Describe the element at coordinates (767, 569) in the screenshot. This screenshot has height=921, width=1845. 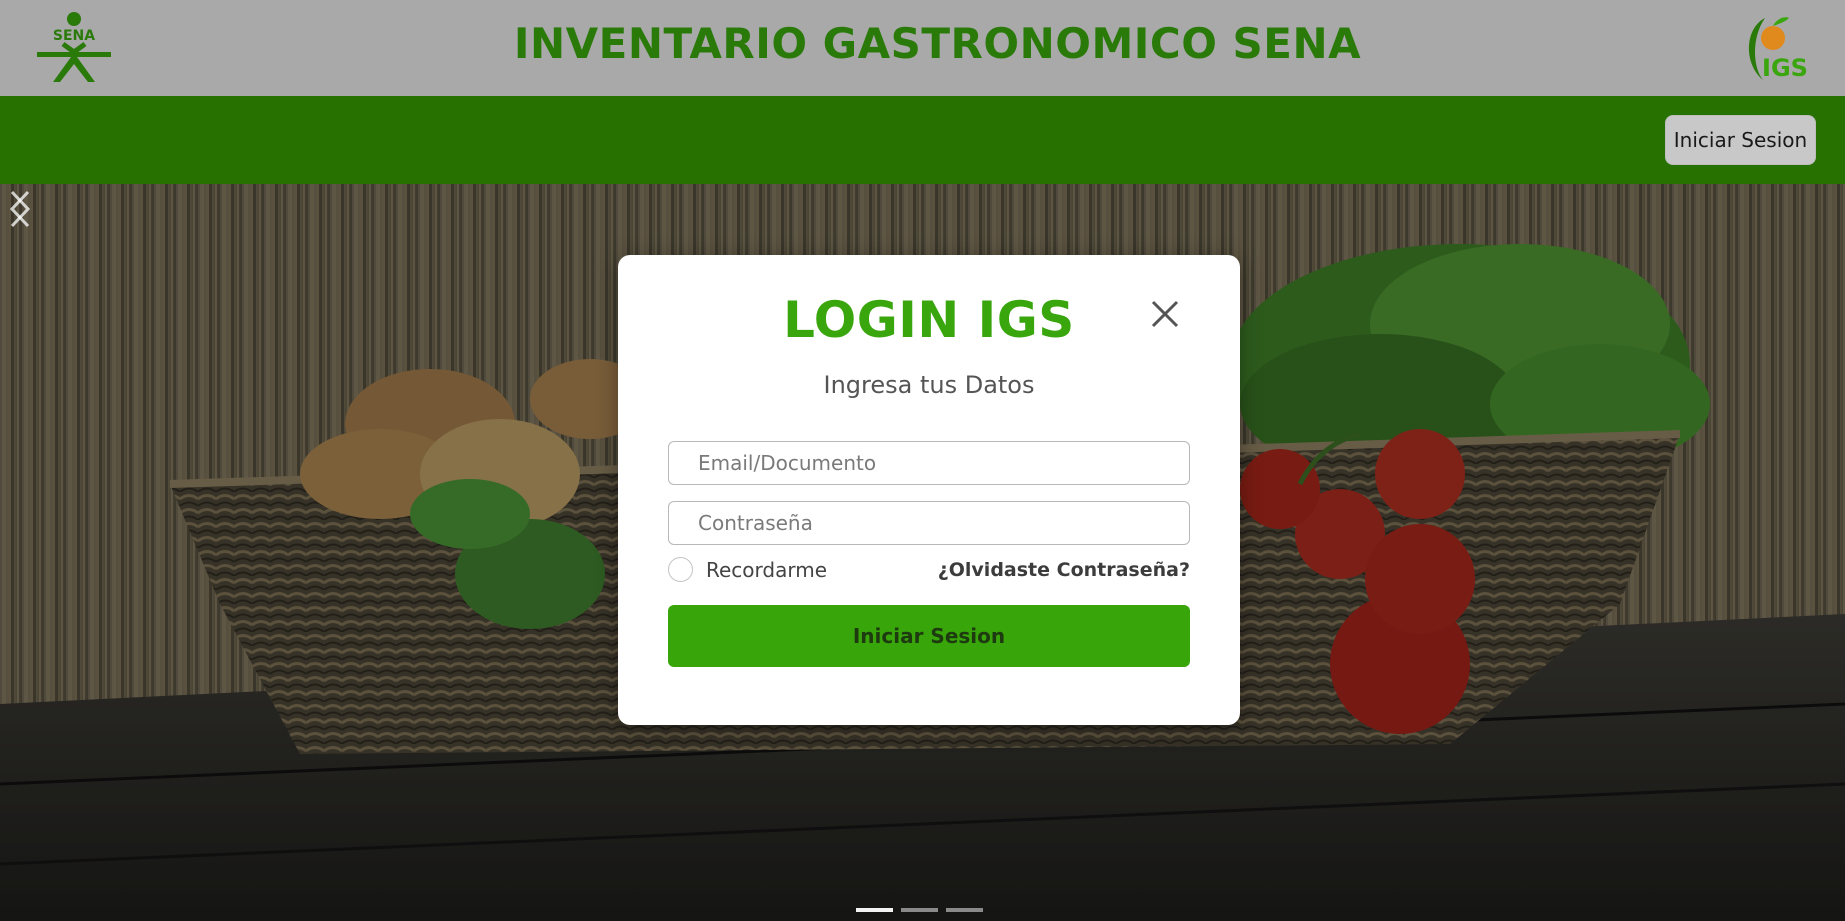
I see `remember-me-label: Recordarme` at that location.